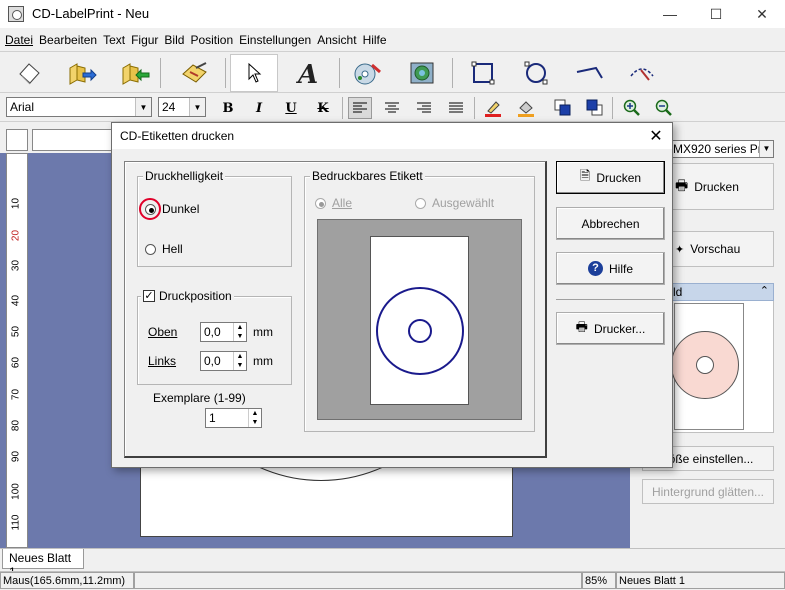 The image size is (785, 590). Describe the element at coordinates (338, 40) in the screenshot. I see `menu-ansicht: Ansicht` at that location.